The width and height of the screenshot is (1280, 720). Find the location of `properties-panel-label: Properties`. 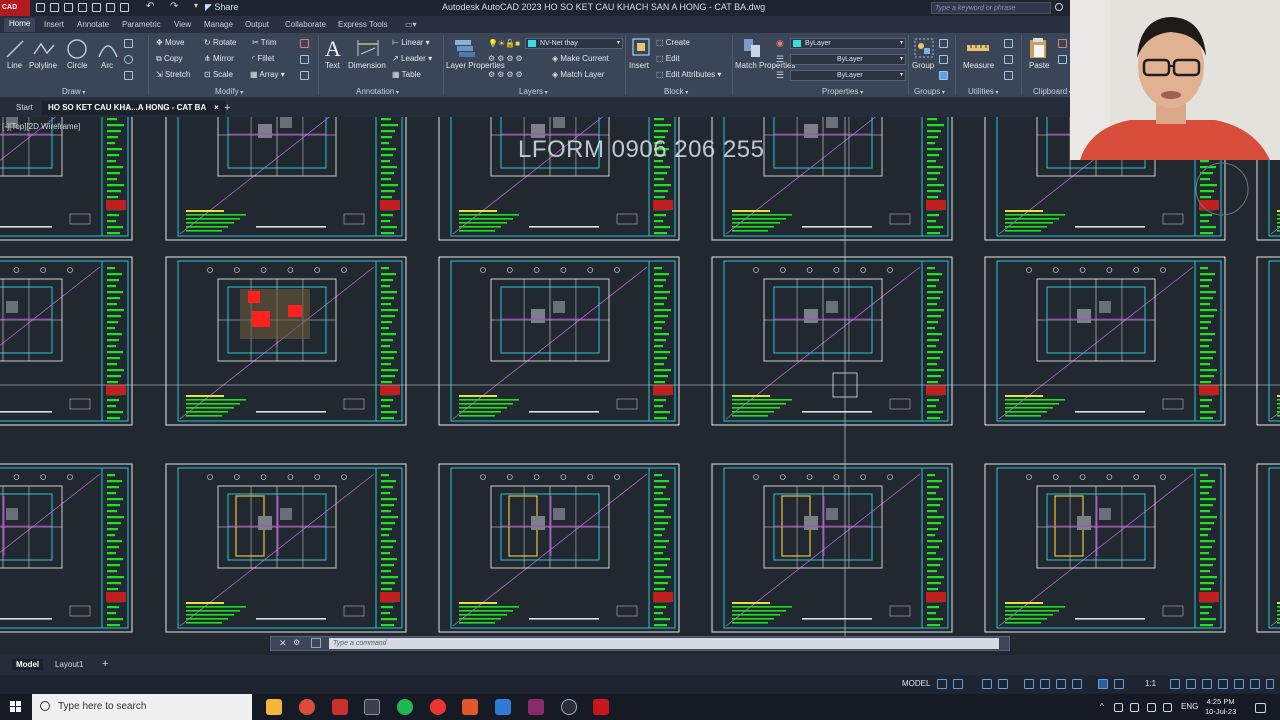

properties-panel-label: Properties is located at coordinates (842, 91).